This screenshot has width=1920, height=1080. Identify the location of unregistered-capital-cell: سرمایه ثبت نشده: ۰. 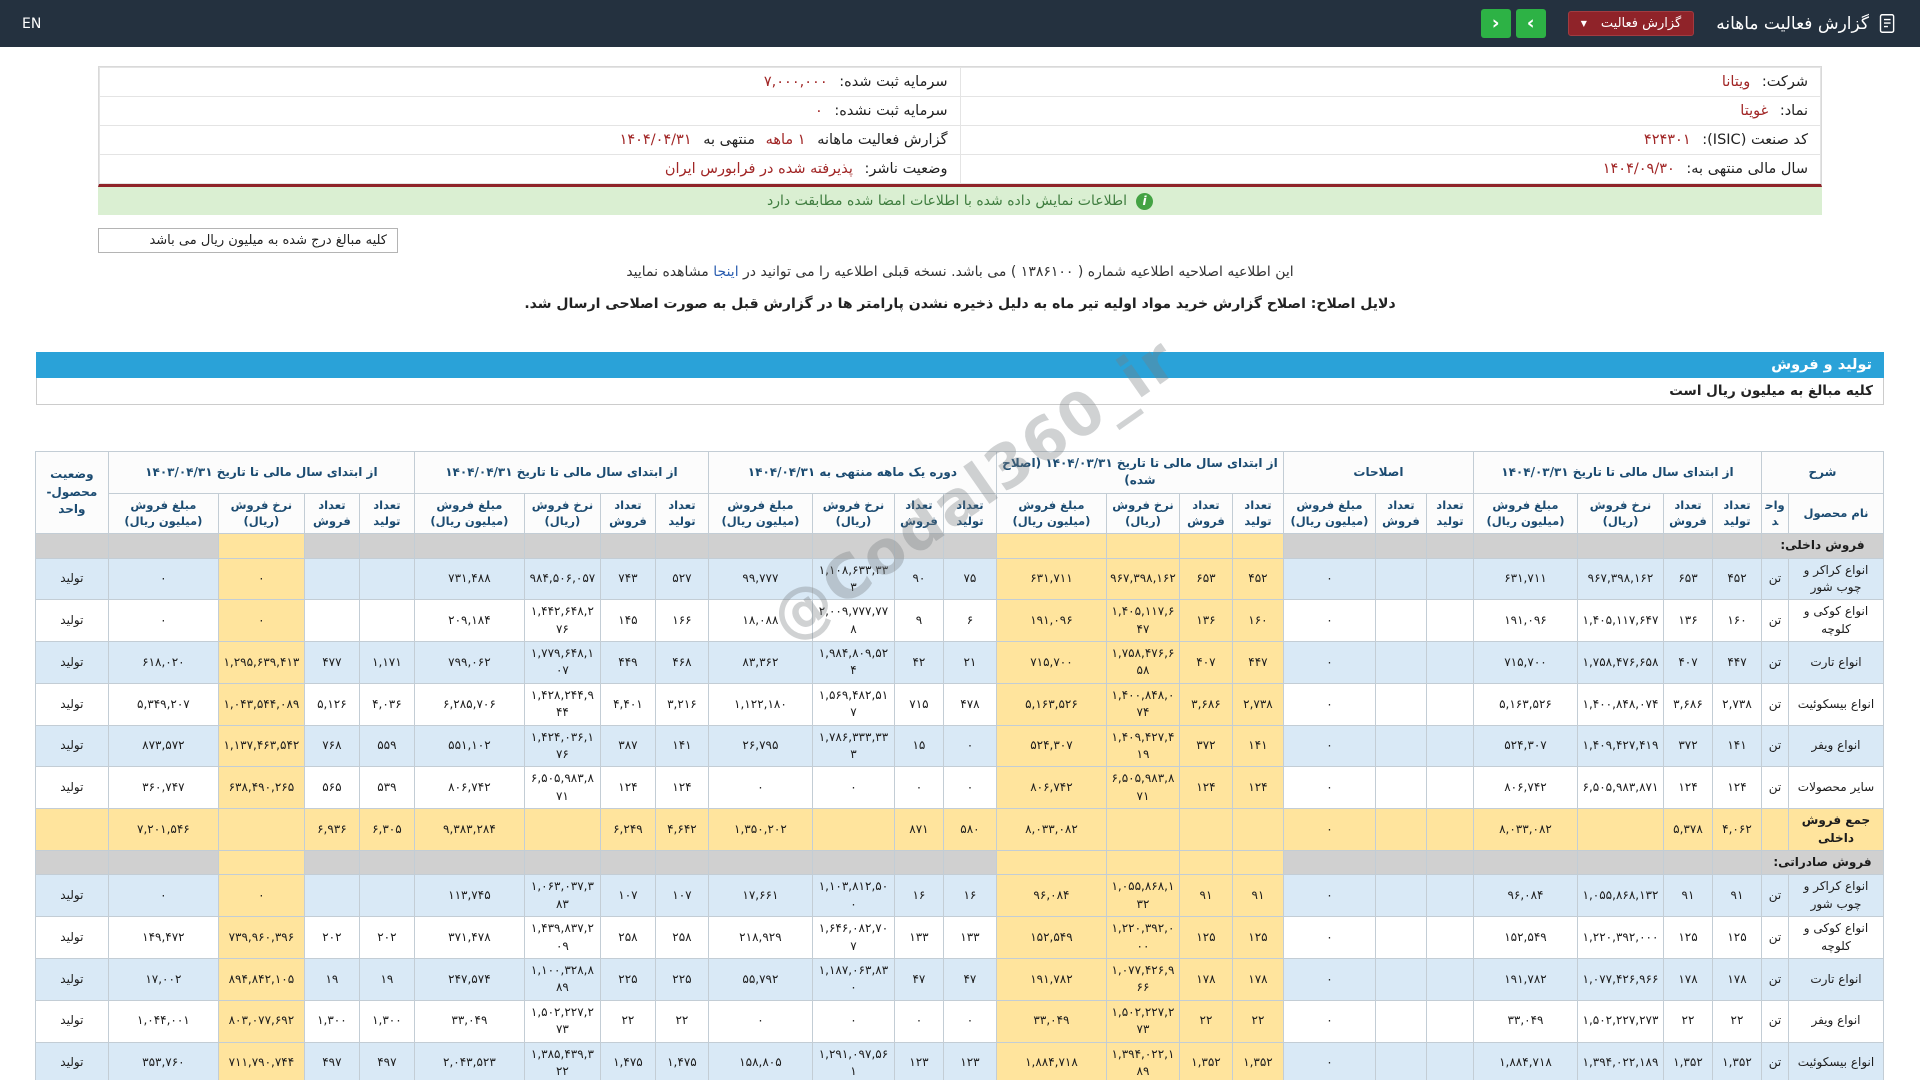
(530, 111).